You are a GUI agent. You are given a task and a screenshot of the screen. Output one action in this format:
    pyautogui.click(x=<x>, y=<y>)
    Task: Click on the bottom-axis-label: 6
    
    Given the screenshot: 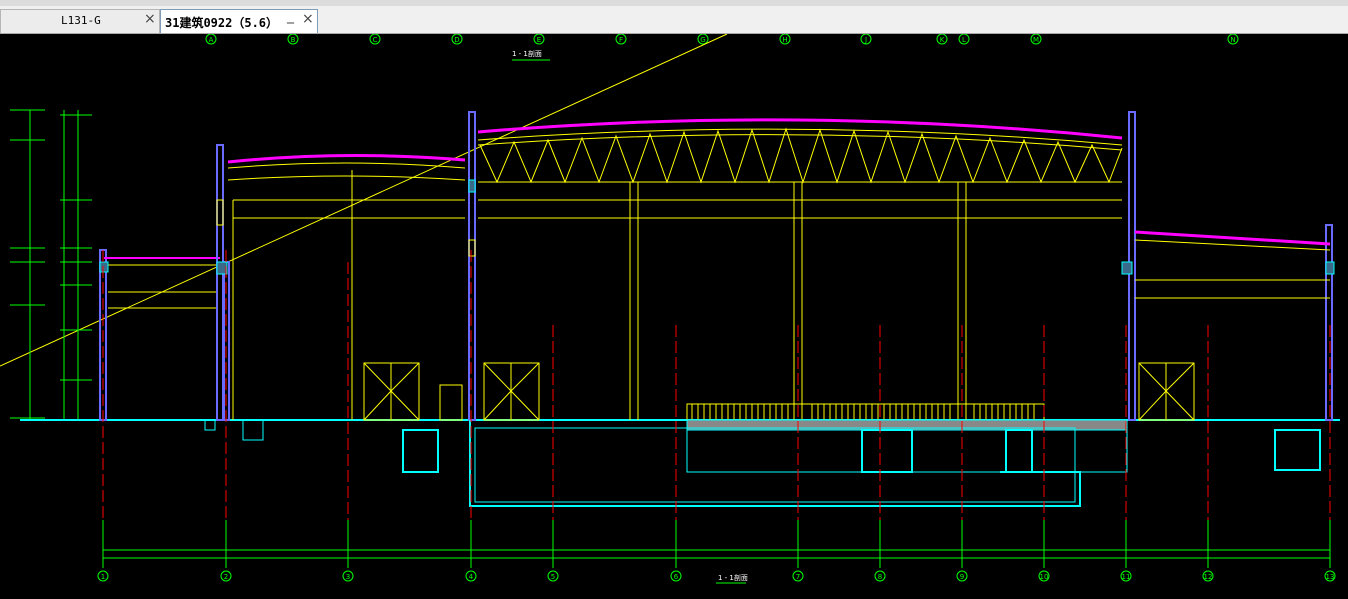 What is the action you would take?
    pyautogui.click(x=676, y=577)
    